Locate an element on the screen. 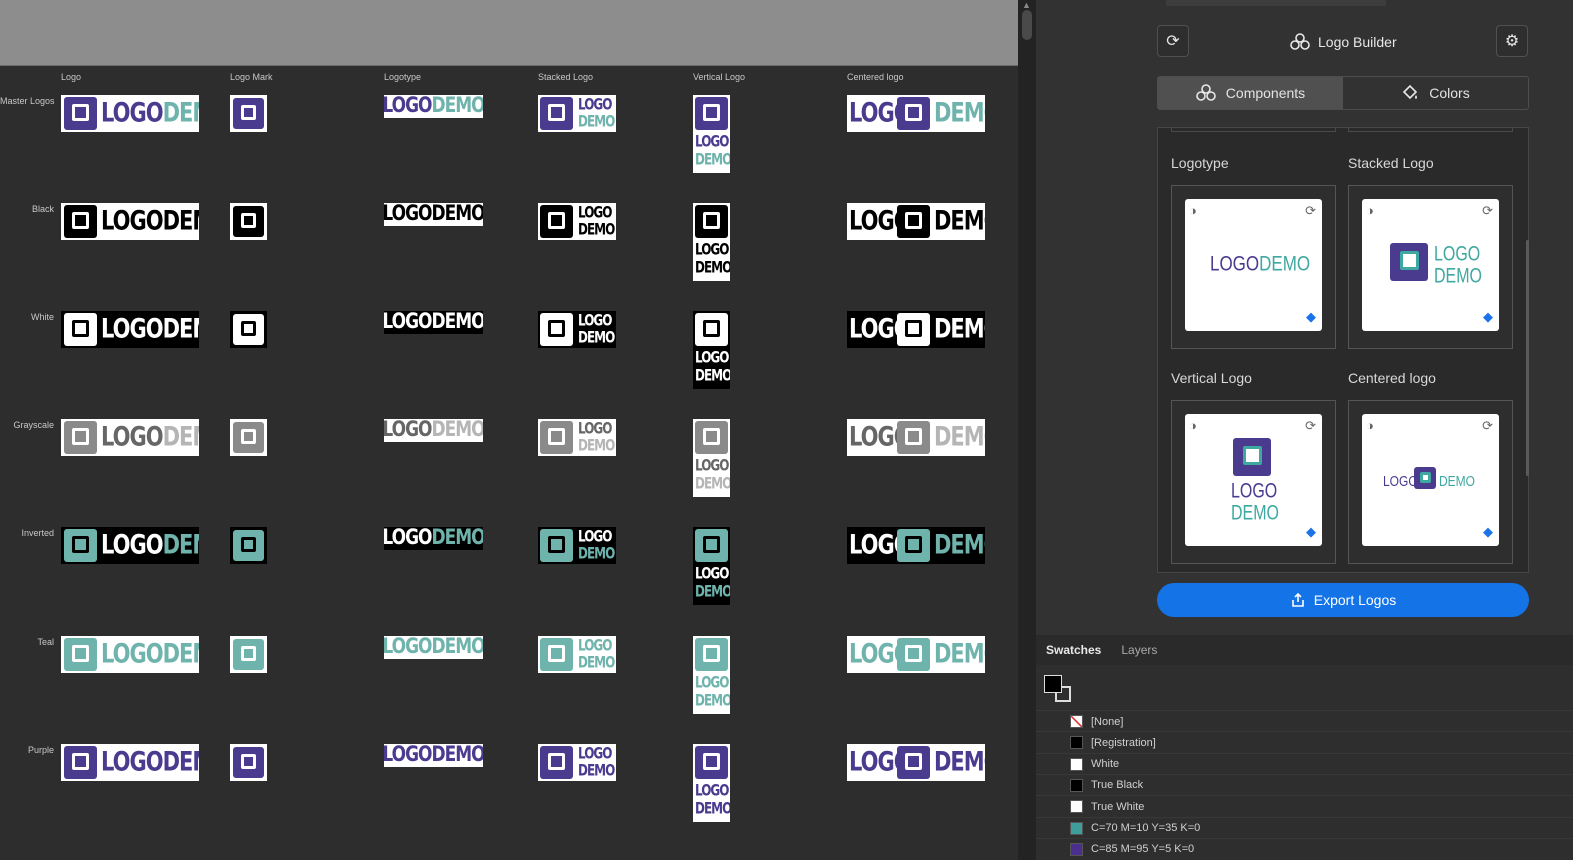  panel-scrollbar is located at coordinates (1527, 358).